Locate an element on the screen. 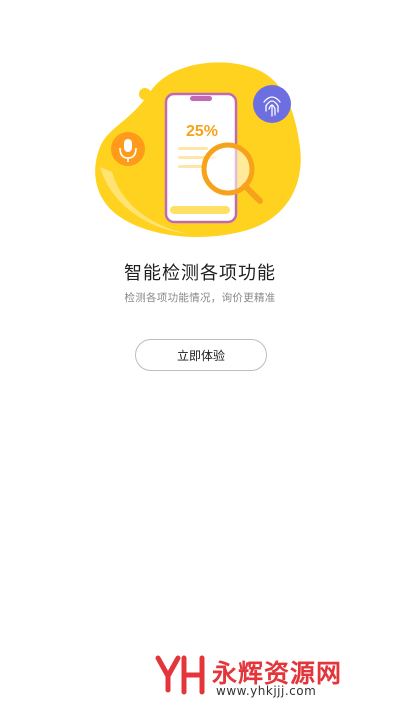 The height and width of the screenshot is (709, 400). fingerprint-icon is located at coordinates (272, 104).